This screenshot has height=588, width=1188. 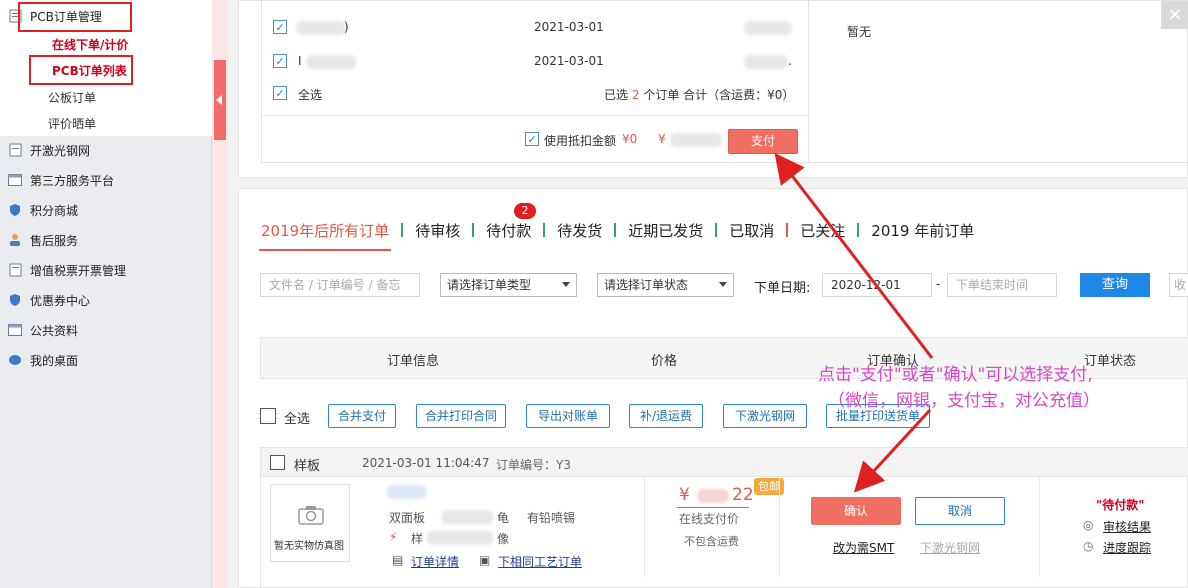 What do you see at coordinates (72, 180) in the screenshot?
I see `sidebar-item-label: 第三方服务平台` at bounding box center [72, 180].